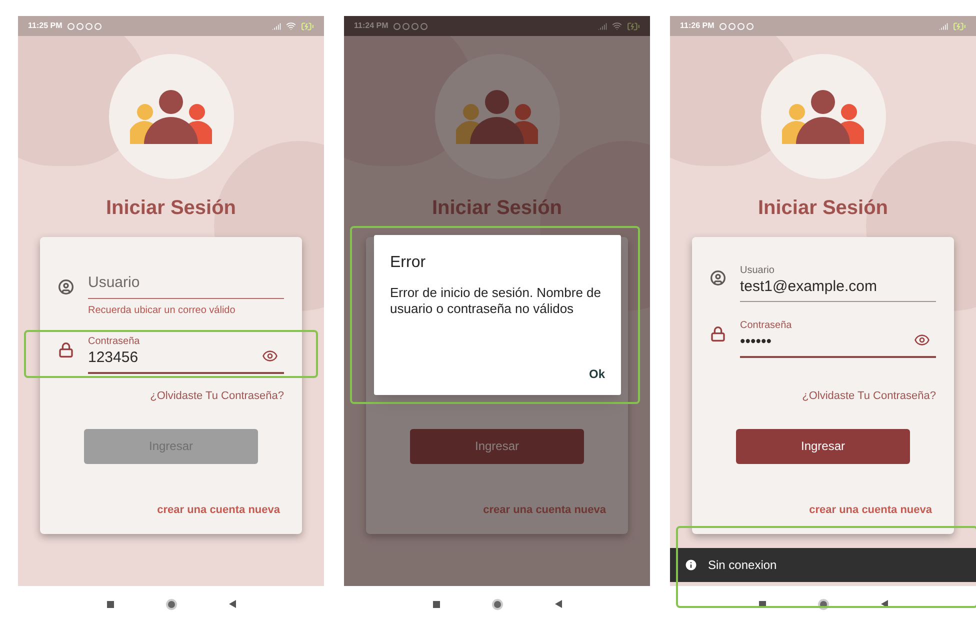  What do you see at coordinates (186, 277) in the screenshot?
I see `text-field: Usuario` at bounding box center [186, 277].